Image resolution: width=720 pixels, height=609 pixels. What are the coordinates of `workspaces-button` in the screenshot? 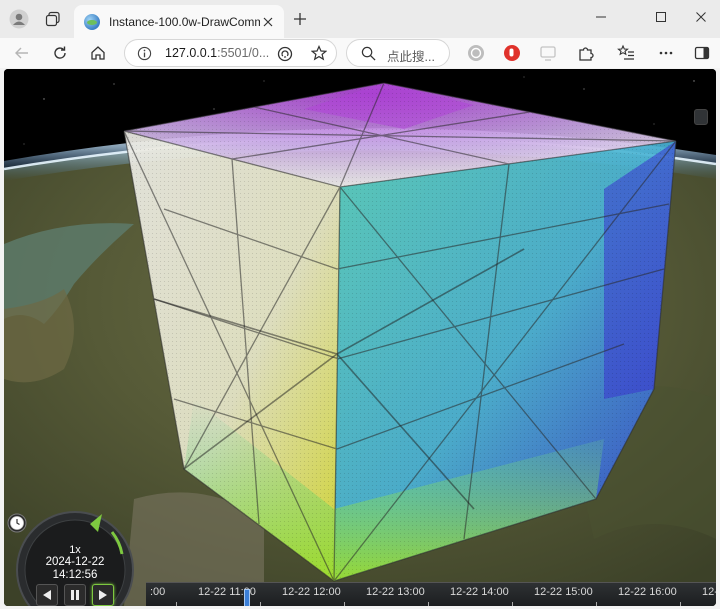 It's located at (53, 19).